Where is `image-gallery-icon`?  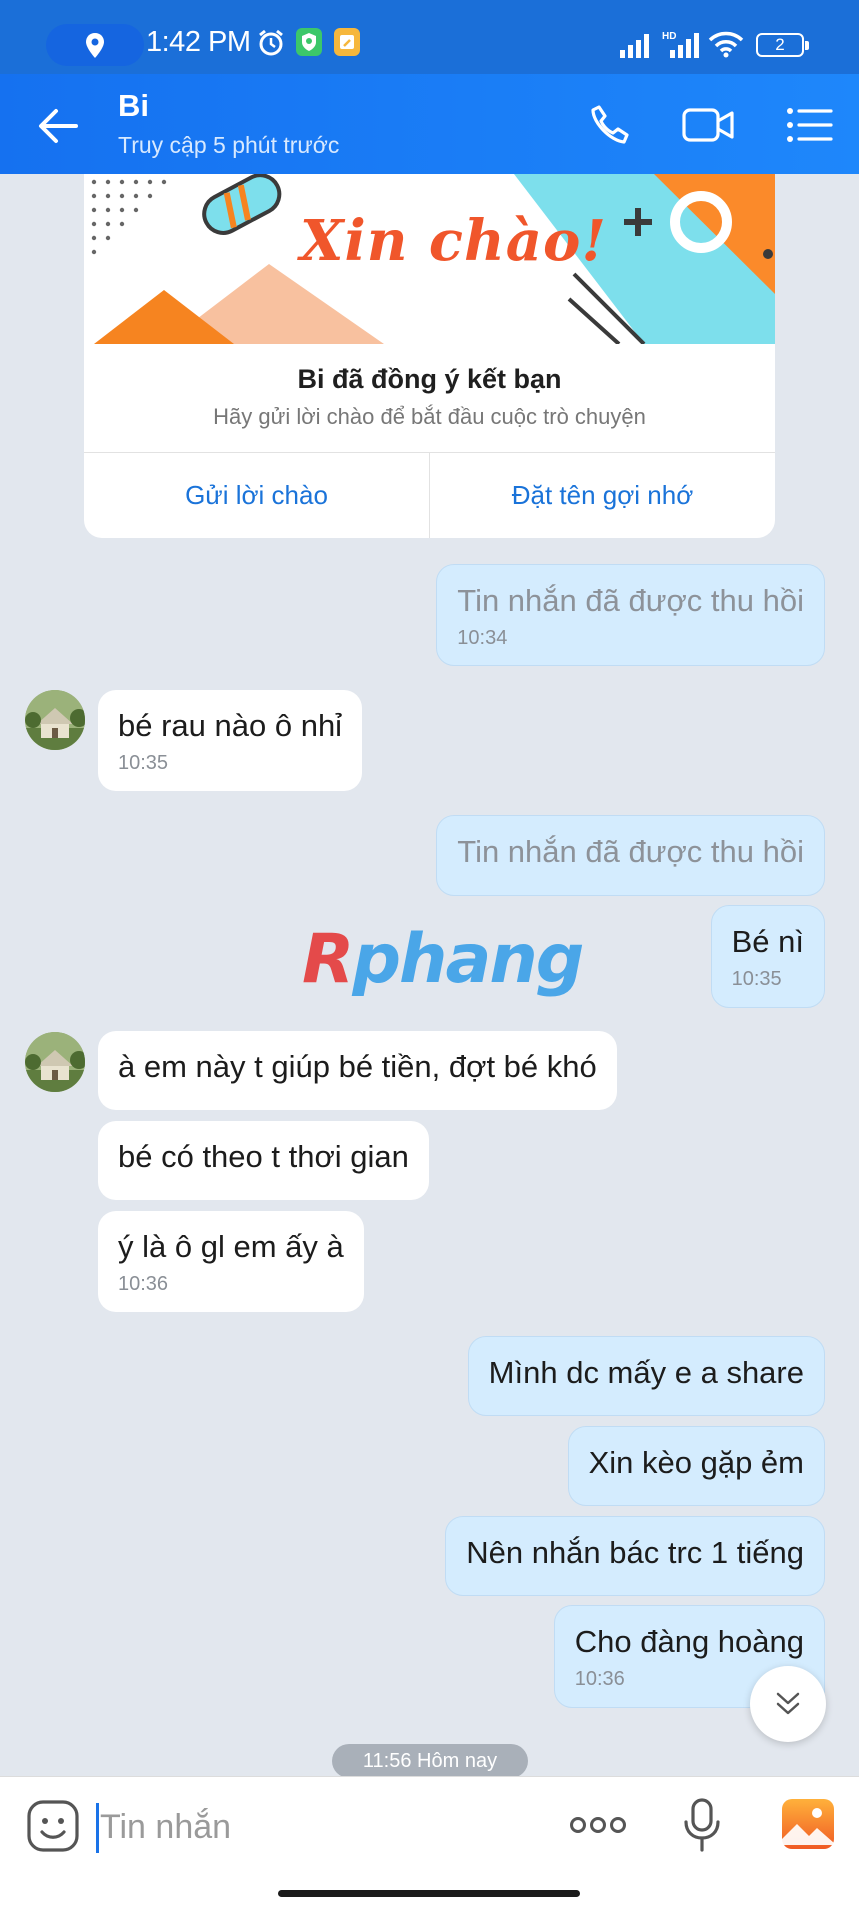
image-gallery-icon is located at coordinates (808, 1824).